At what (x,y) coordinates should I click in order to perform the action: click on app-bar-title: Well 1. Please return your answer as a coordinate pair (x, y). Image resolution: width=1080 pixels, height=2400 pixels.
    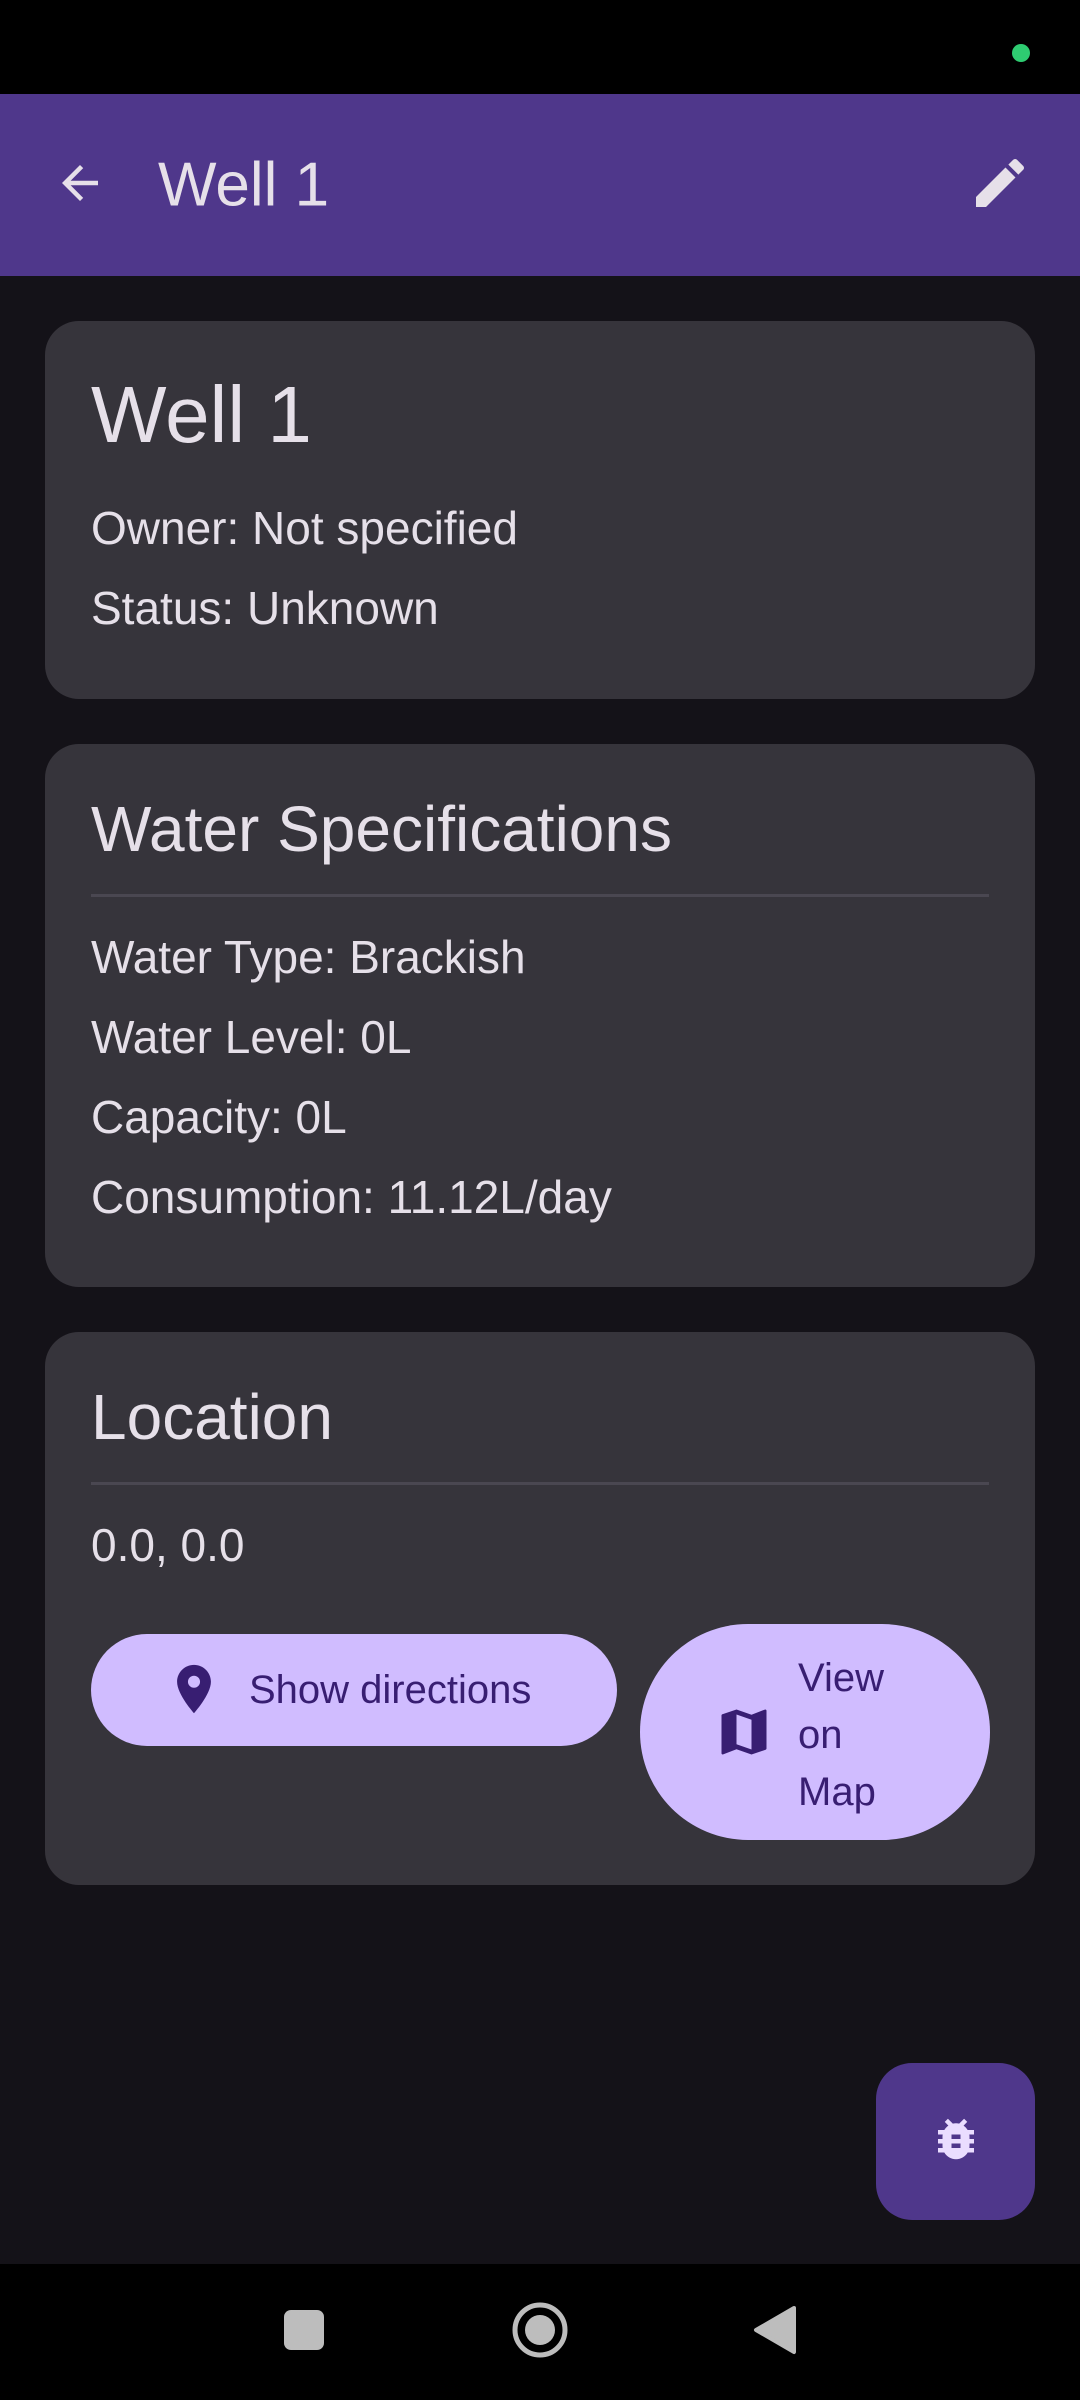
    Looking at the image, I should click on (244, 185).